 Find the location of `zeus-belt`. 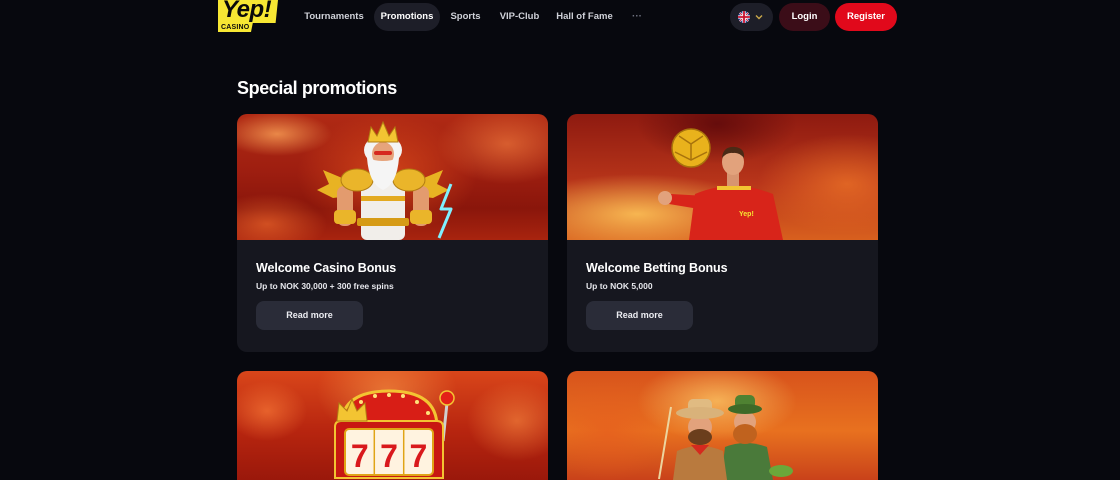

zeus-belt is located at coordinates (383, 222).